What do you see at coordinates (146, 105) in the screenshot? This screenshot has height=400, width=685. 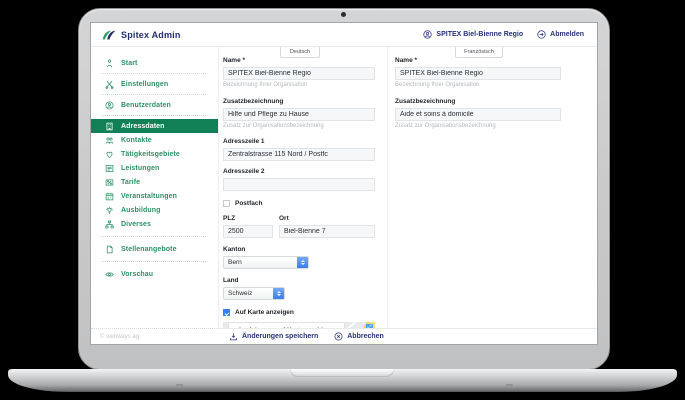 I see `sidebar-item-label: Benutzerdaten` at bounding box center [146, 105].